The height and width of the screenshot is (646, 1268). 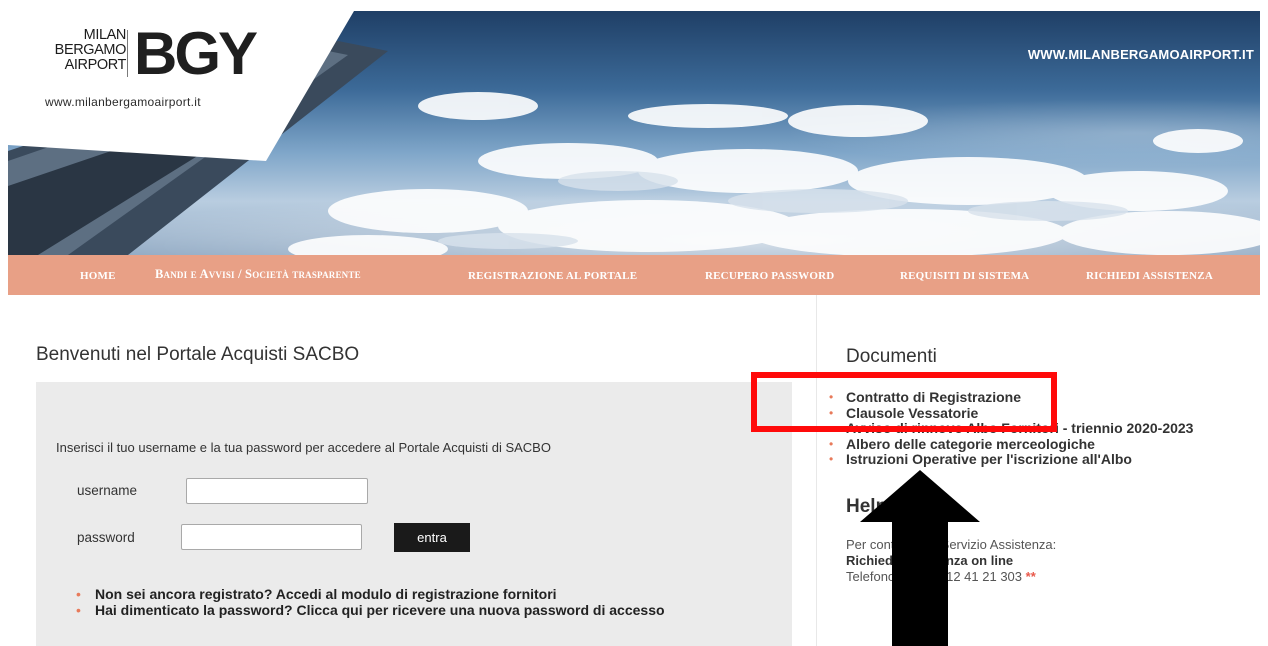 What do you see at coordinates (127, 53) in the screenshot?
I see `logo-separator` at bounding box center [127, 53].